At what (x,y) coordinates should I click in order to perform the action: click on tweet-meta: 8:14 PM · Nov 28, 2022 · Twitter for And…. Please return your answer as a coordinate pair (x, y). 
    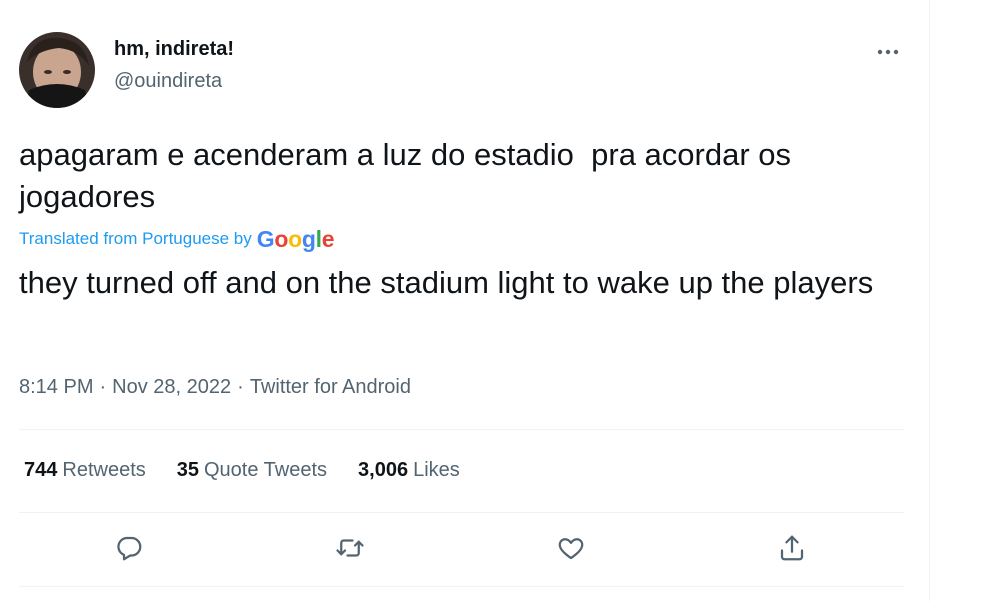
    Looking at the image, I should click on (215, 387).